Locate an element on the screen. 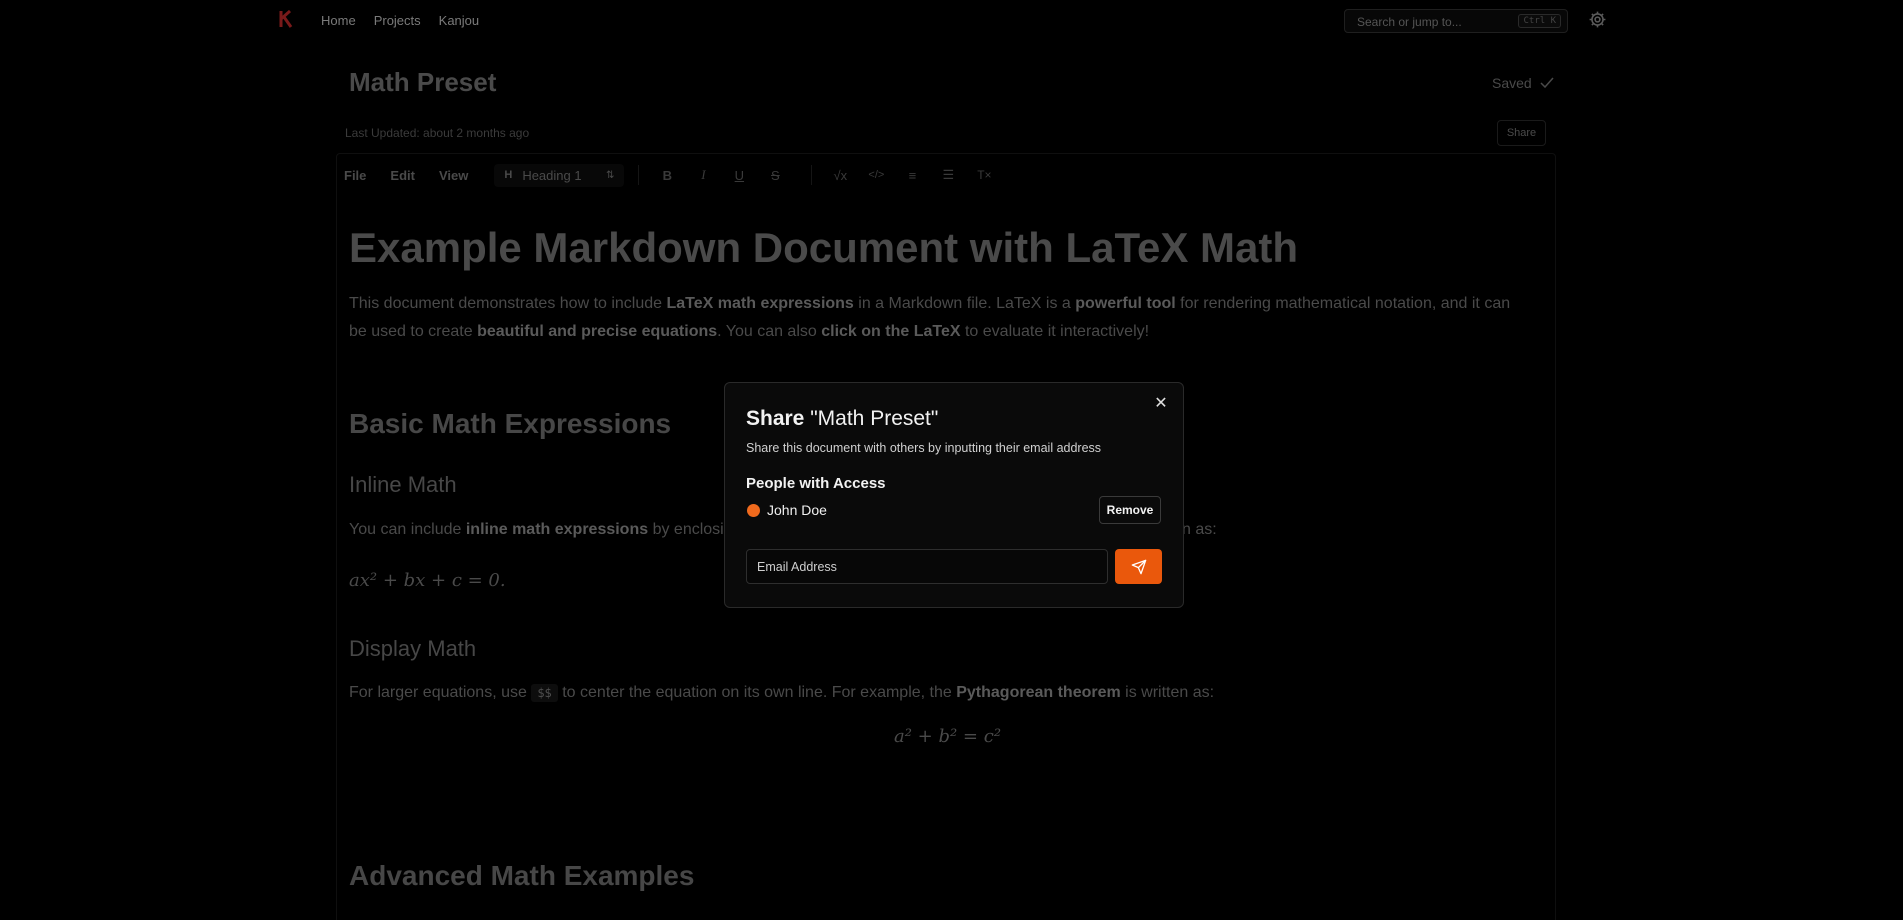 The image size is (1903, 920). nav-links: Home Projects Kanjou is located at coordinates (400, 20).